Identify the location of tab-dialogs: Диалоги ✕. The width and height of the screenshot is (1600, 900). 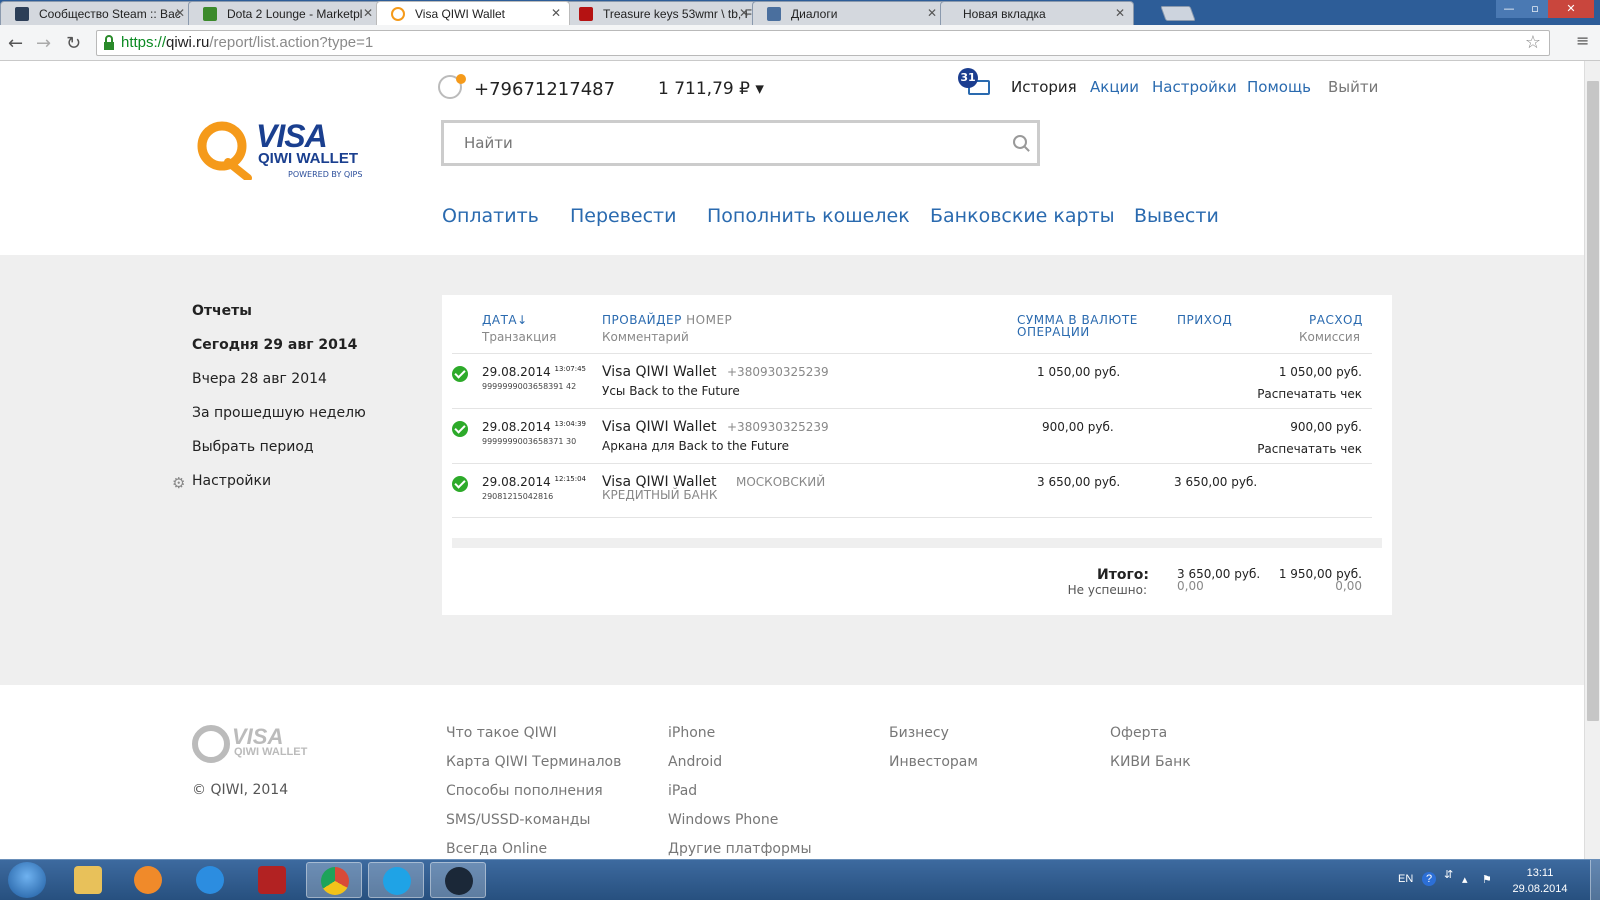
(849, 13).